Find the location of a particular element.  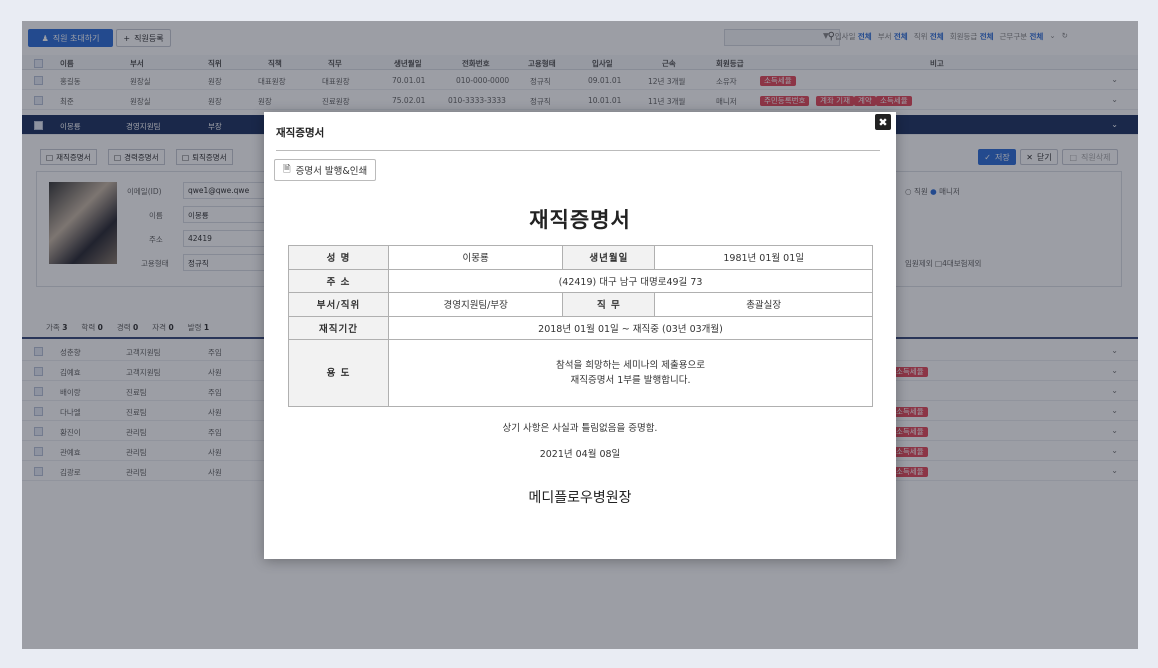

modal-divider is located at coordinates (578, 150).